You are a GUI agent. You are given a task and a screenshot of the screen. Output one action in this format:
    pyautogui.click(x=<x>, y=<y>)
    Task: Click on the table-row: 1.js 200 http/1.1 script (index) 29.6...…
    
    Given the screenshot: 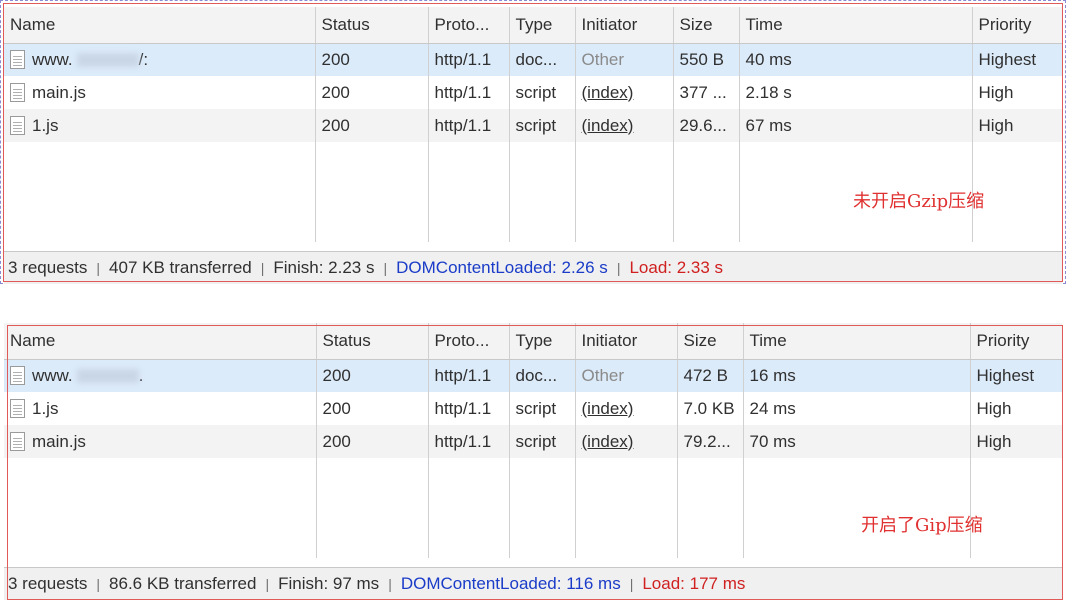 What is the action you would take?
    pyautogui.click(x=533, y=125)
    